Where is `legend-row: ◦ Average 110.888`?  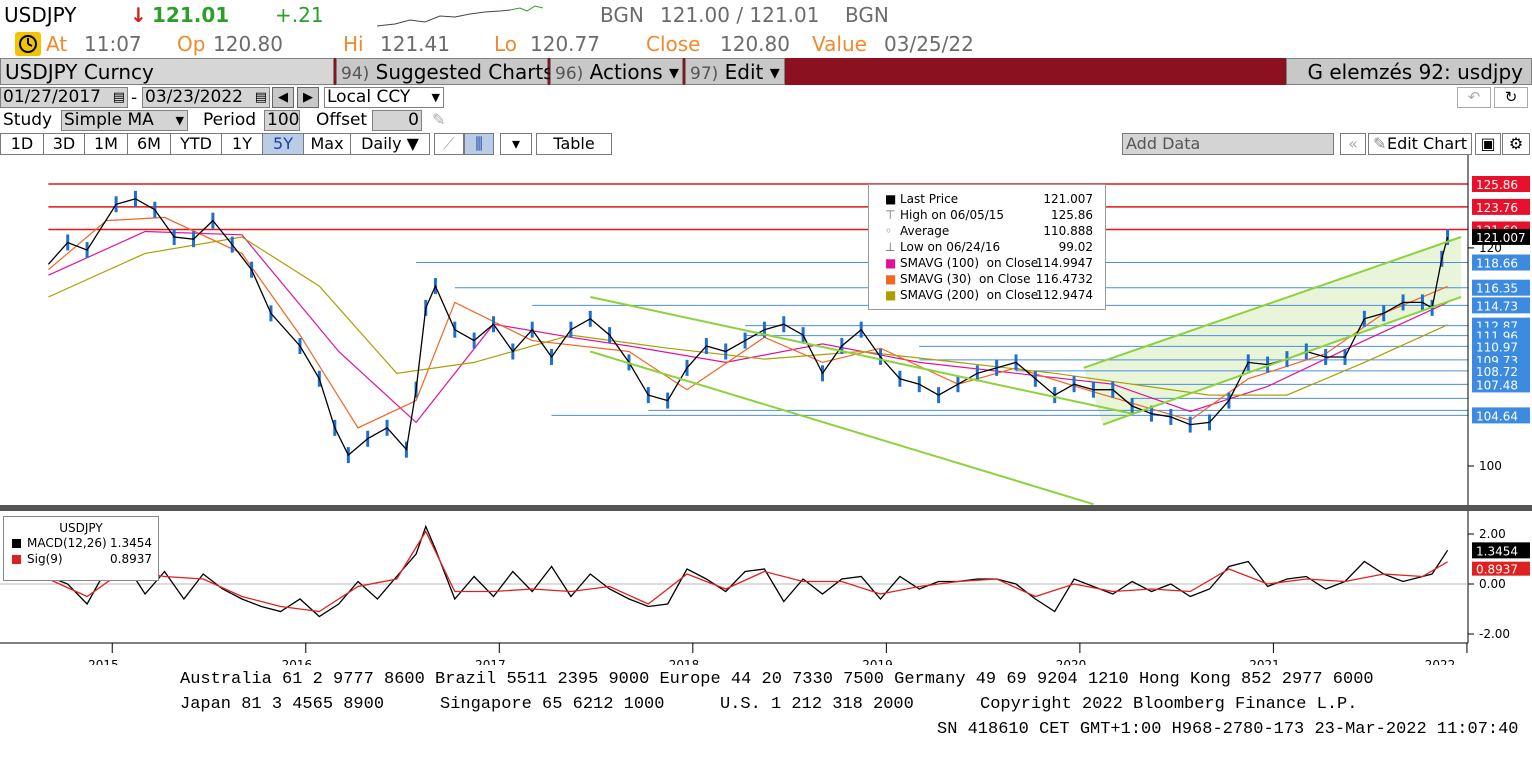 legend-row: ◦ Average 110.888 is located at coordinates (987, 231).